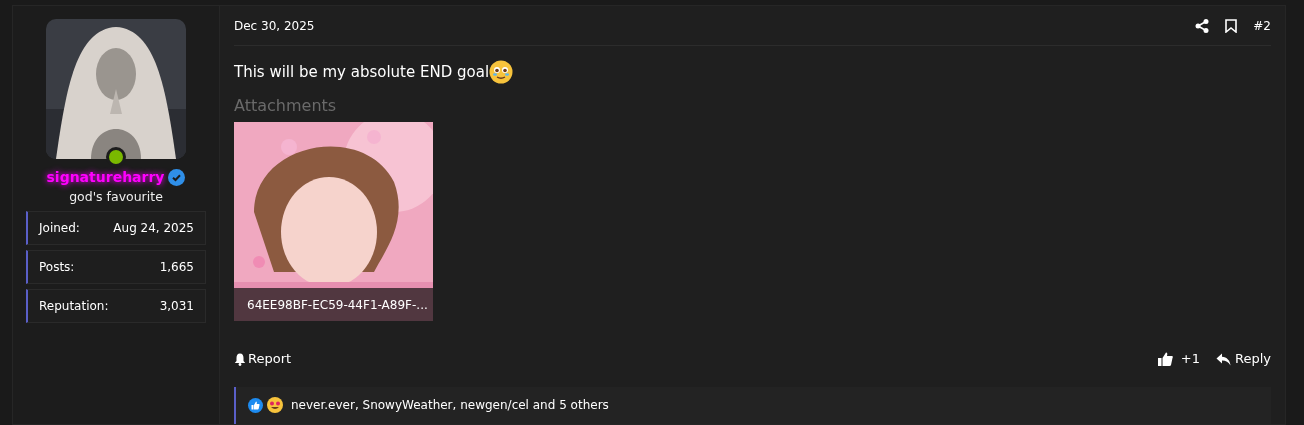 The height and width of the screenshot is (425, 1304). I want to click on crying-face-emoji-icon, so click(501, 72).